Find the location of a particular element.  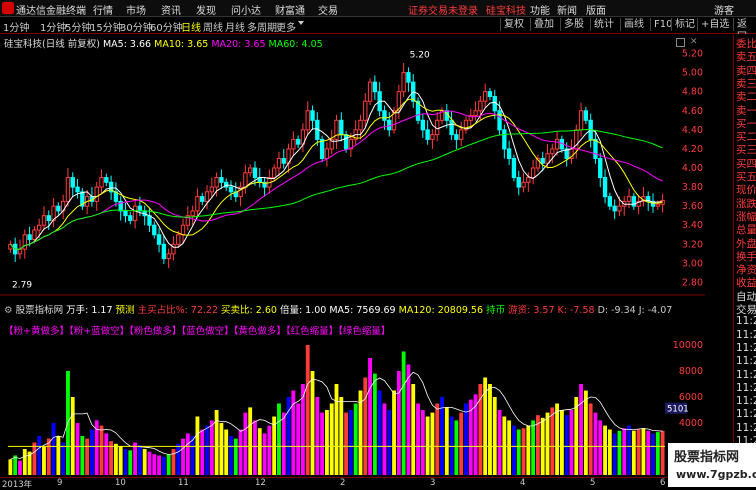

tool-zixuan: +自选 is located at coordinates (714, 24).